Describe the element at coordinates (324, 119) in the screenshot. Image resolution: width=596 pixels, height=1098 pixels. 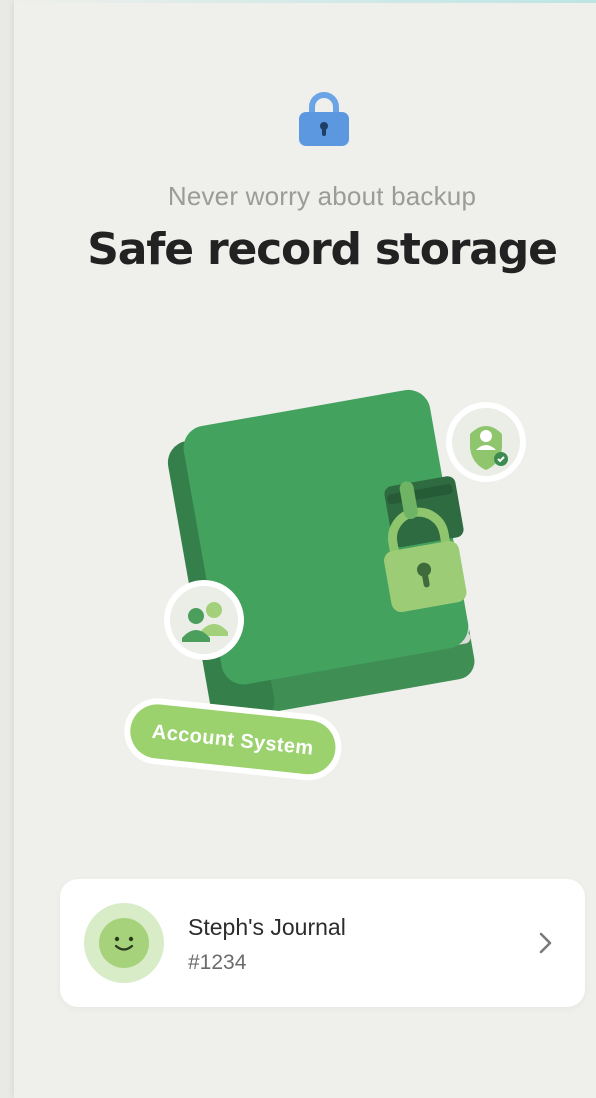
I see `lock-icon` at that location.